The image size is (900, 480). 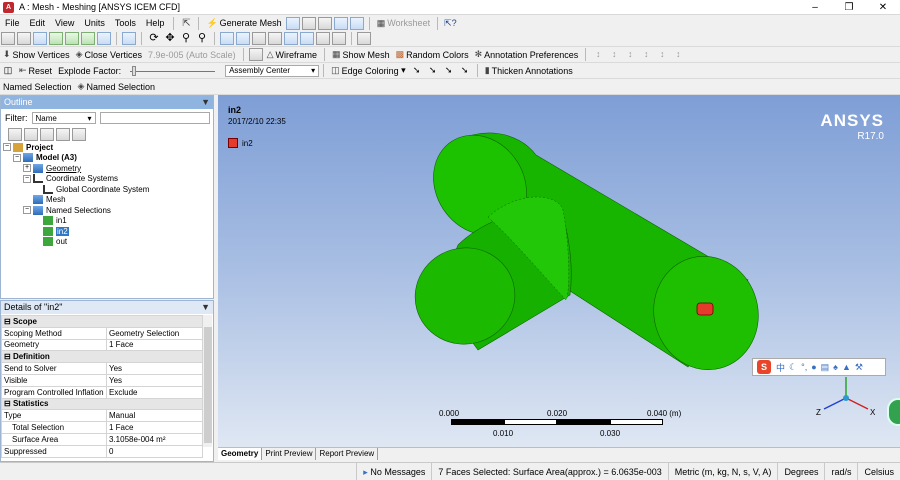 What do you see at coordinates (63, 134) in the screenshot?
I see `expand-all-icon` at bounding box center [63, 134].